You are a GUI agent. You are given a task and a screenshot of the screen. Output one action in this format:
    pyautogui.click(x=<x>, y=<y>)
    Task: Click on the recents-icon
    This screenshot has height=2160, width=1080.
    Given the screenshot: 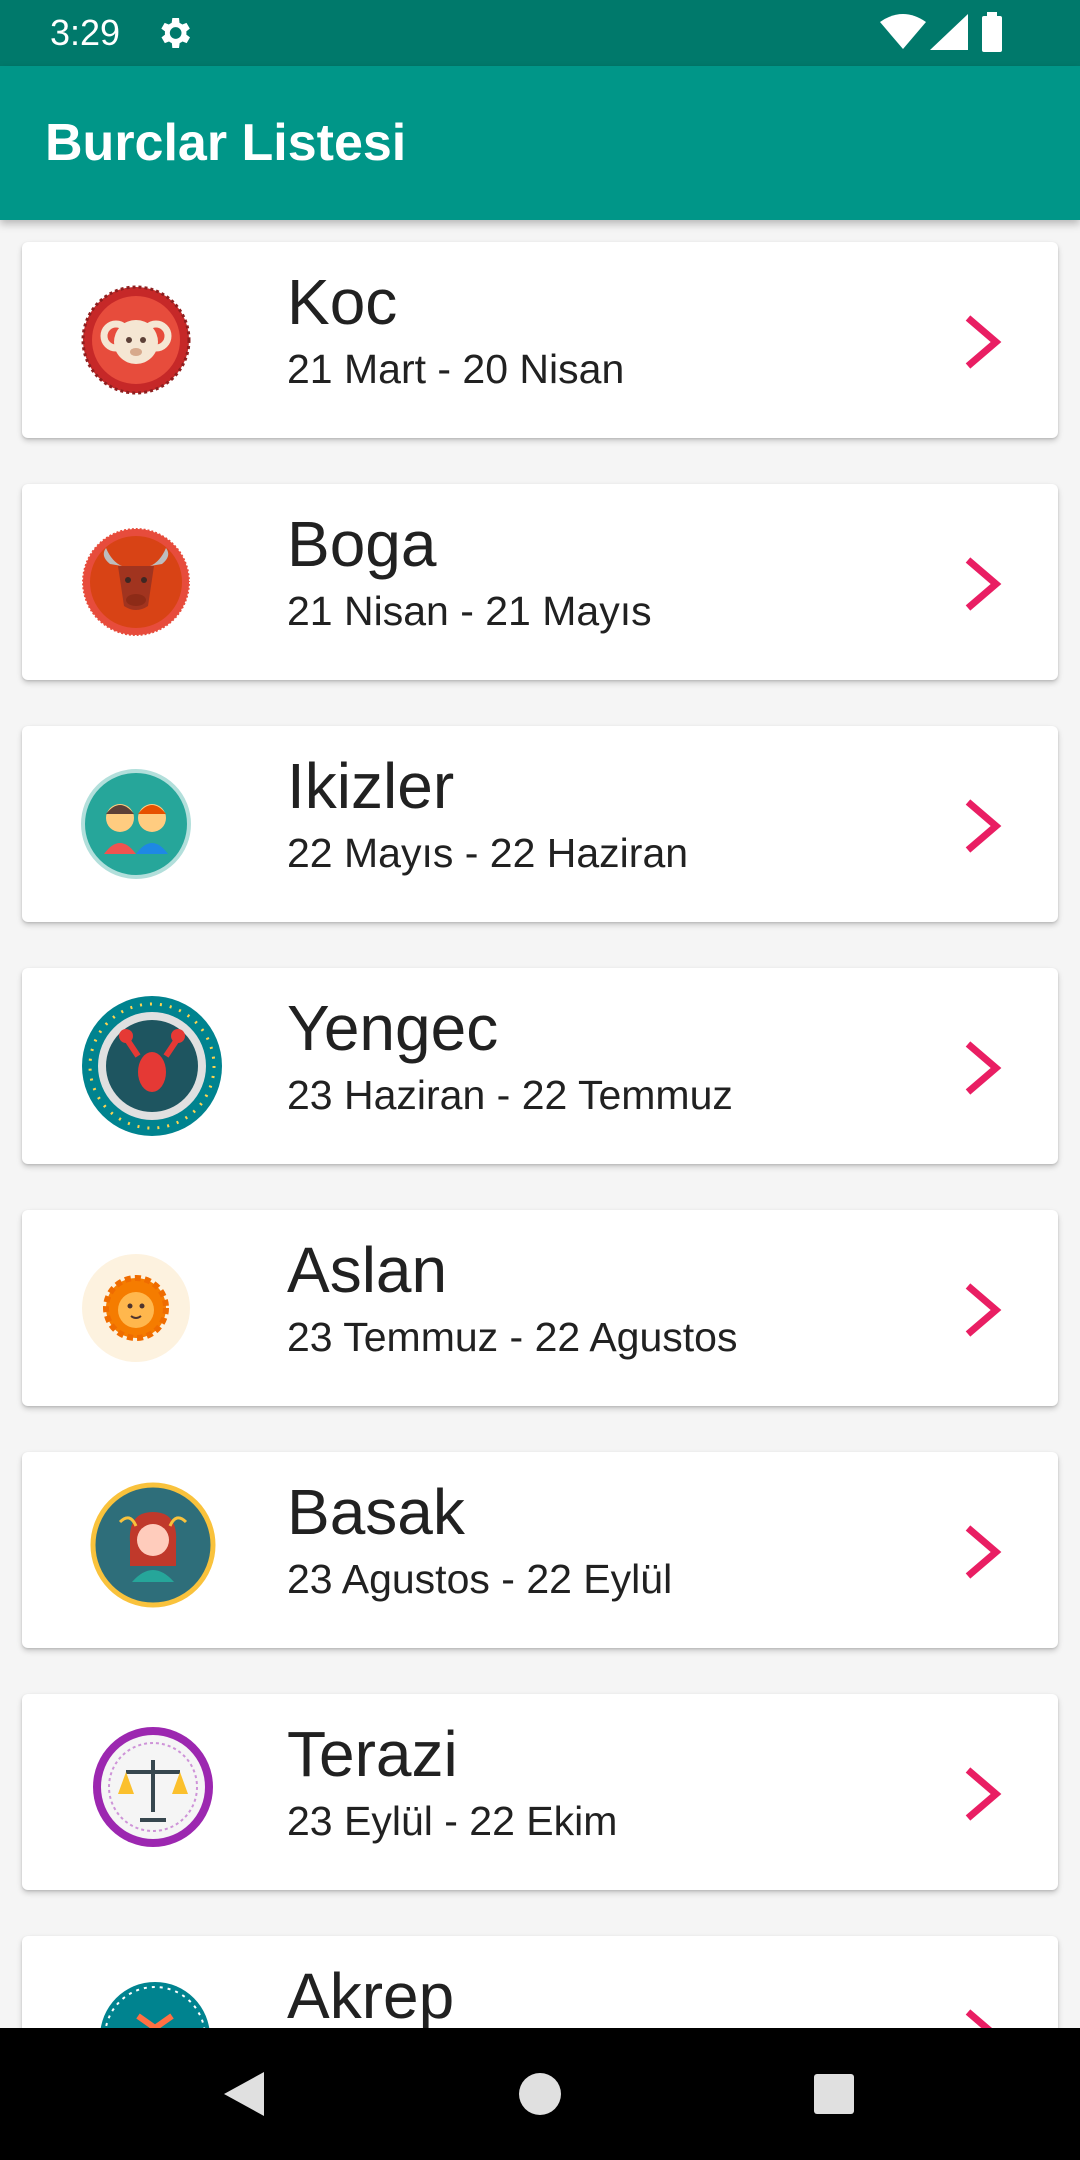 What is the action you would take?
    pyautogui.click(x=834, y=2094)
    